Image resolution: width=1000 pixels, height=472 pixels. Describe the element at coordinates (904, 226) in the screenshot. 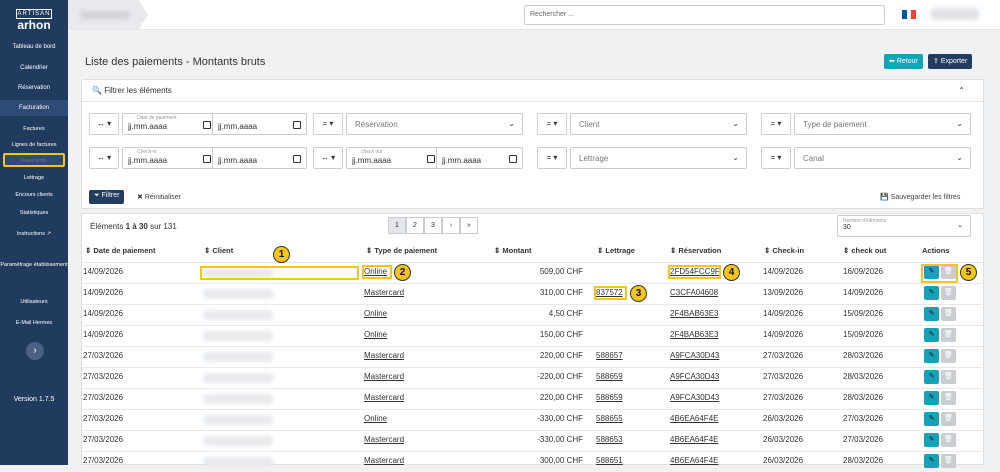

I see `per-page-select: Nombre d'éléments 30 ⌄` at that location.